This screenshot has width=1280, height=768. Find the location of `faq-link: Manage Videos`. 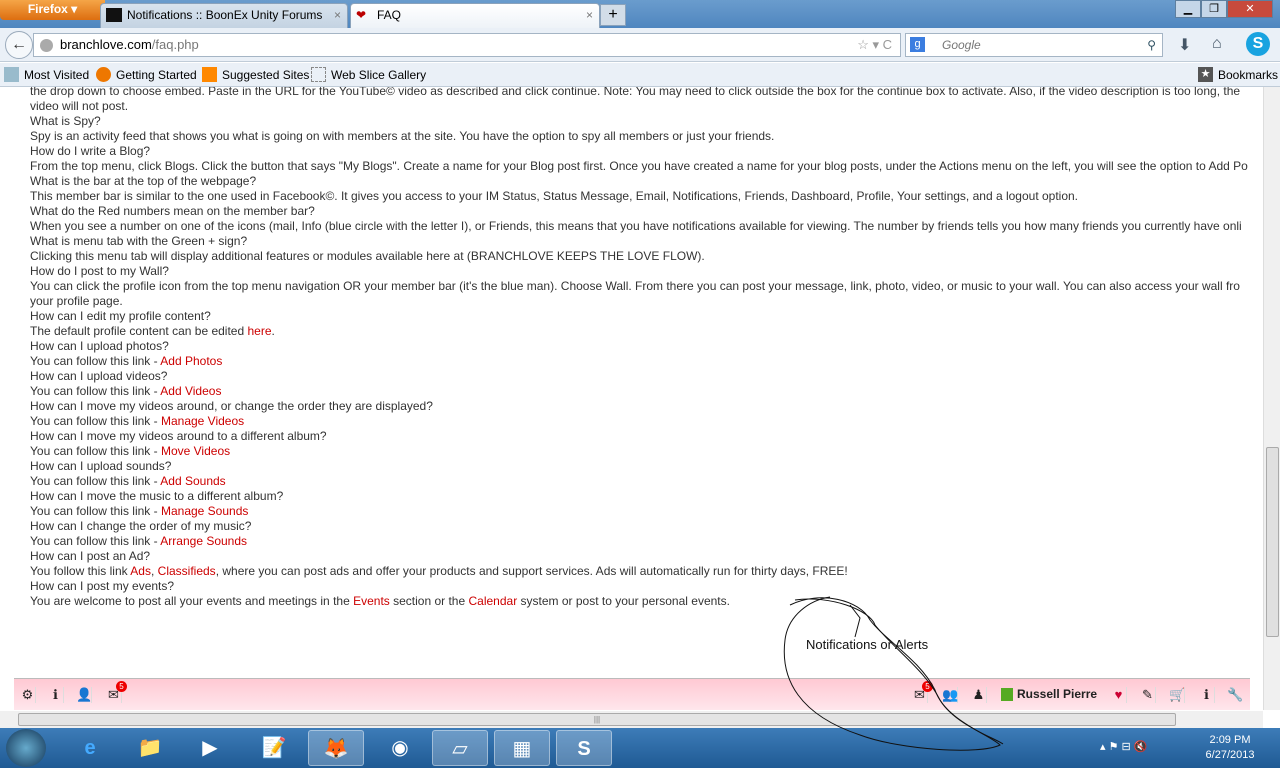

faq-link: Manage Videos is located at coordinates (202, 421).